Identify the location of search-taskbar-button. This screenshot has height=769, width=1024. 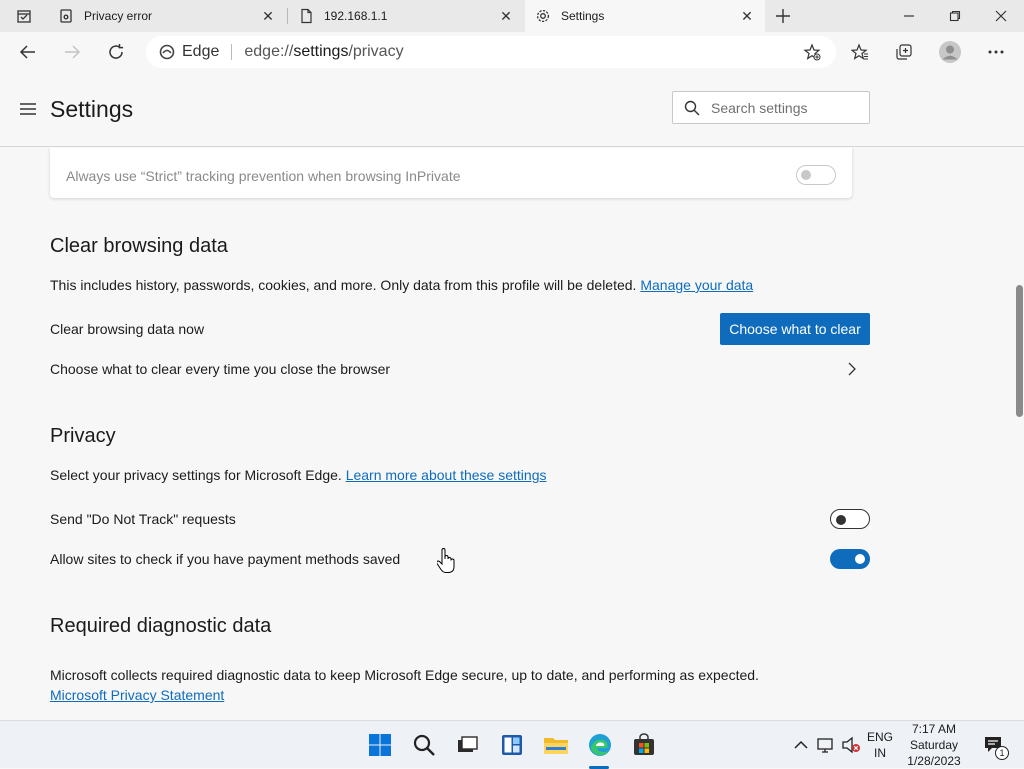
(424, 745).